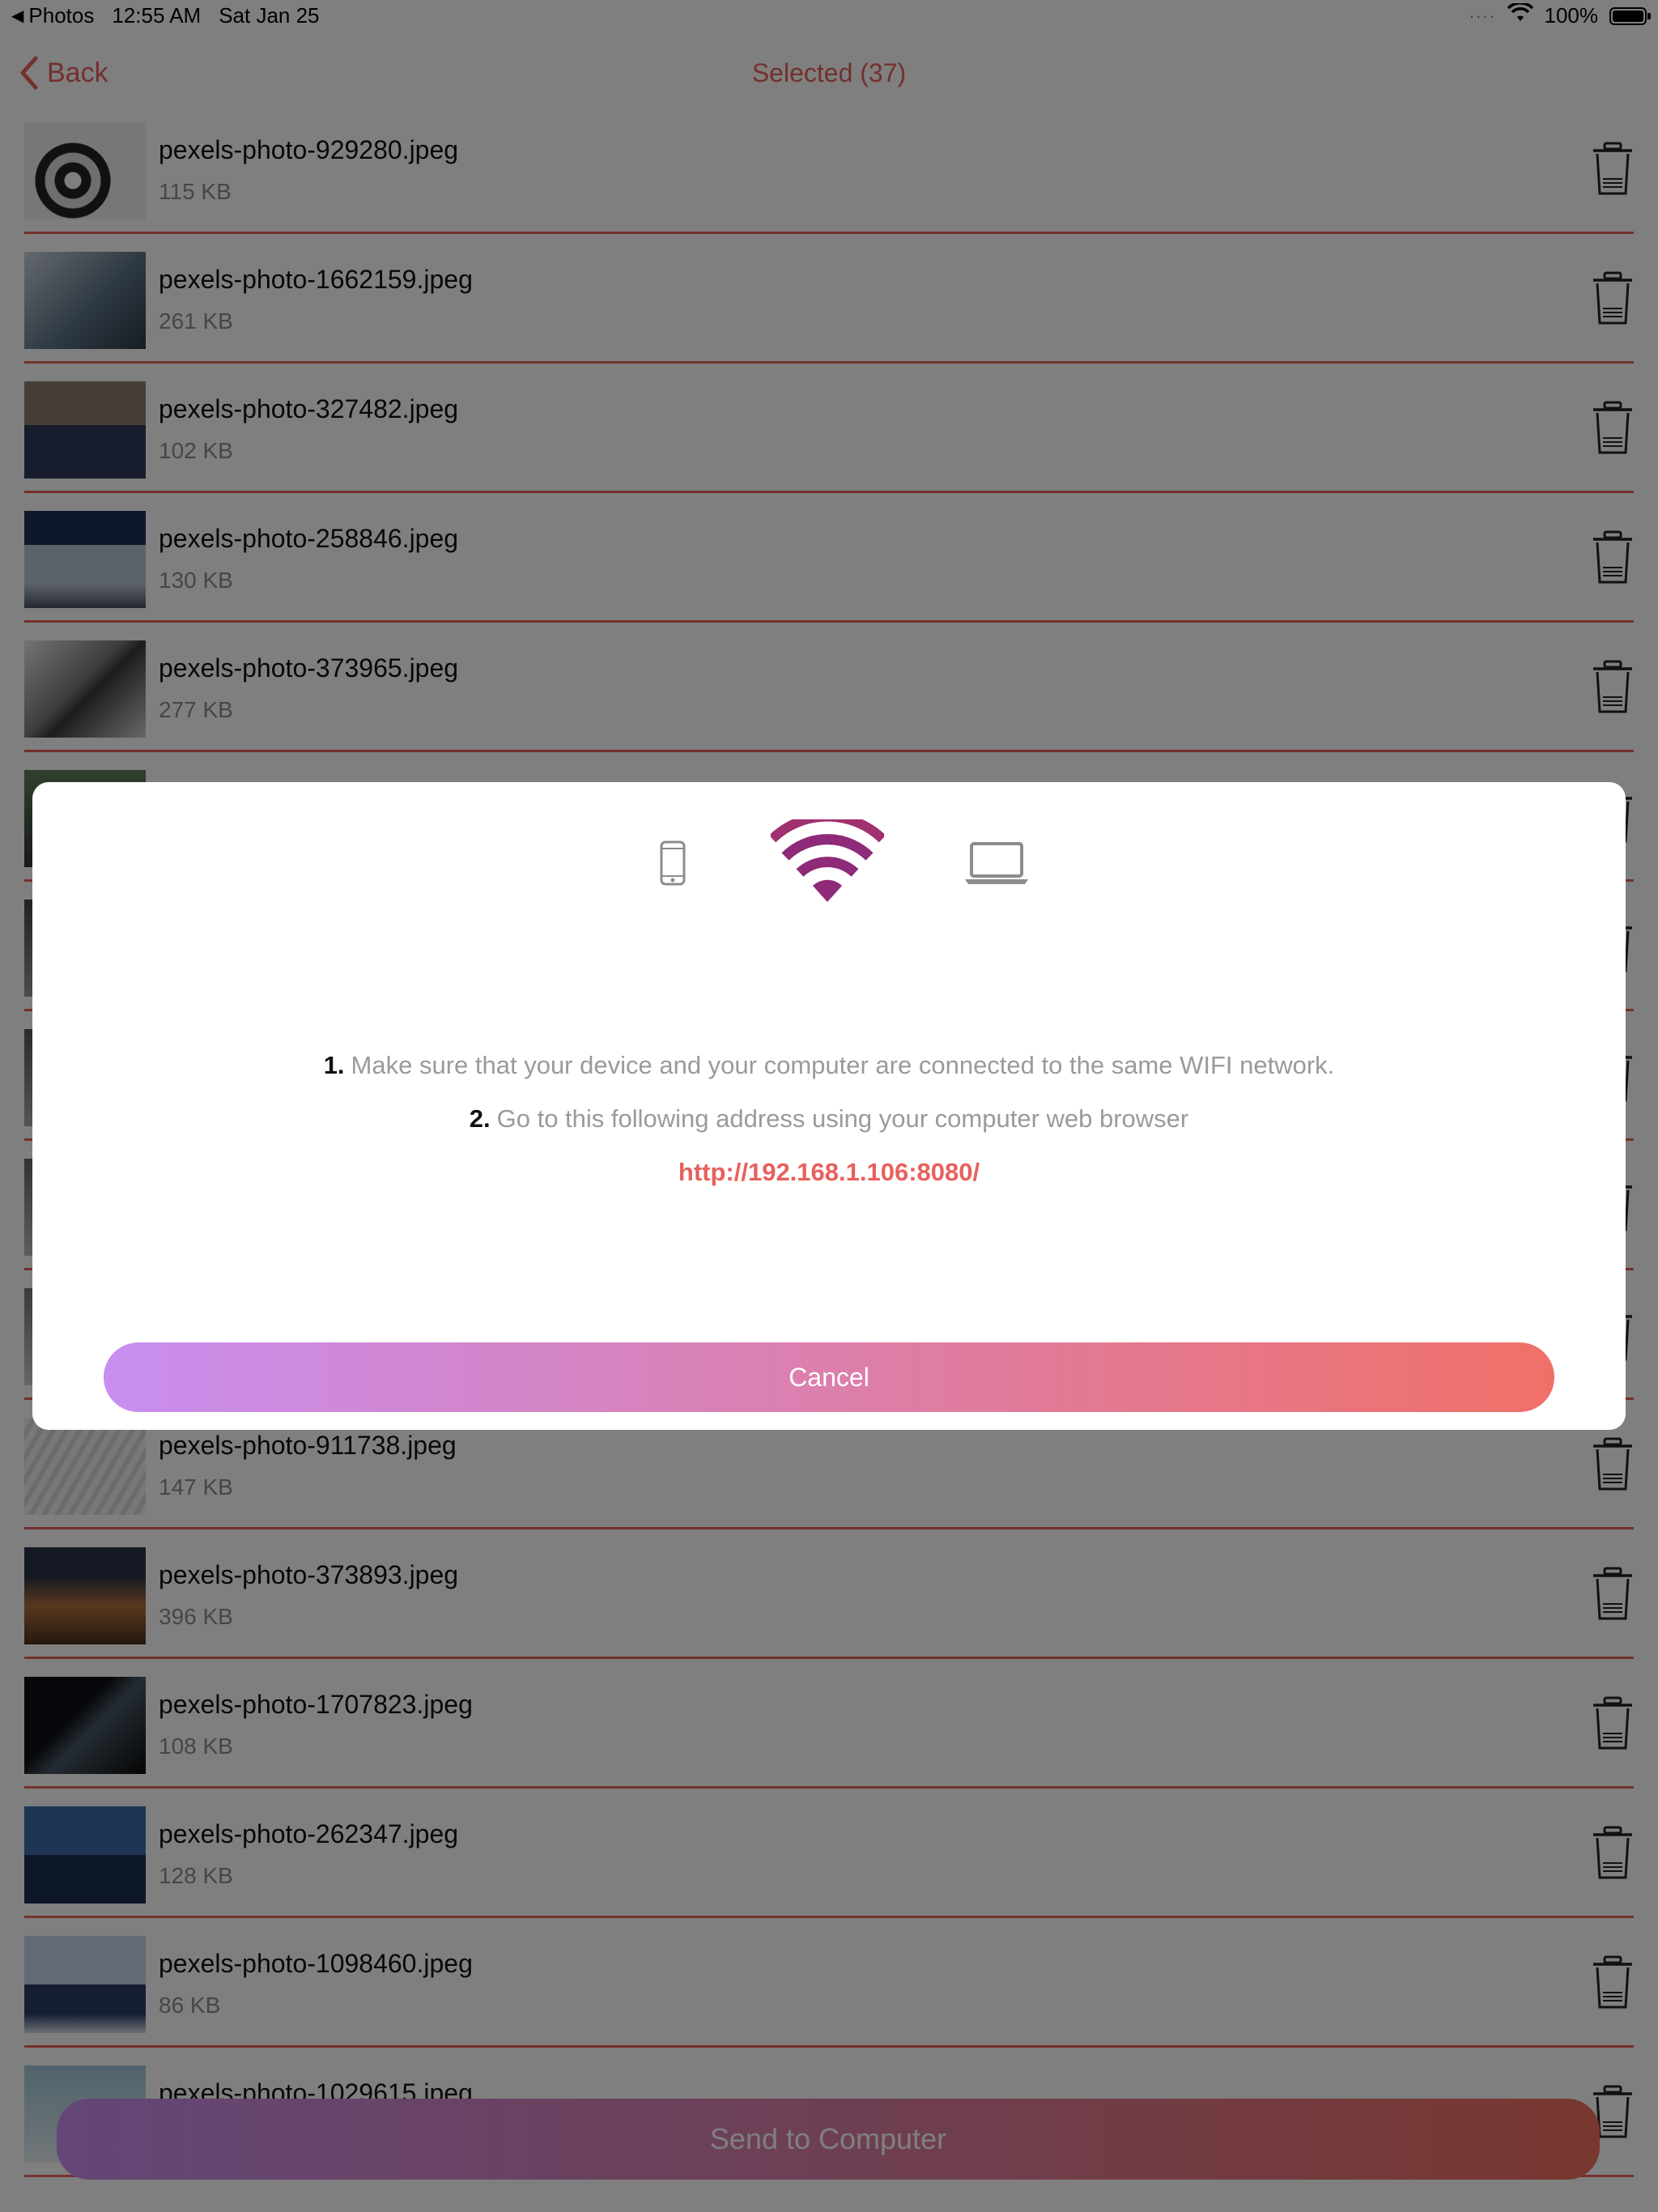 The width and height of the screenshot is (1658, 2212). What do you see at coordinates (827, 860) in the screenshot?
I see `wifi-icon` at bounding box center [827, 860].